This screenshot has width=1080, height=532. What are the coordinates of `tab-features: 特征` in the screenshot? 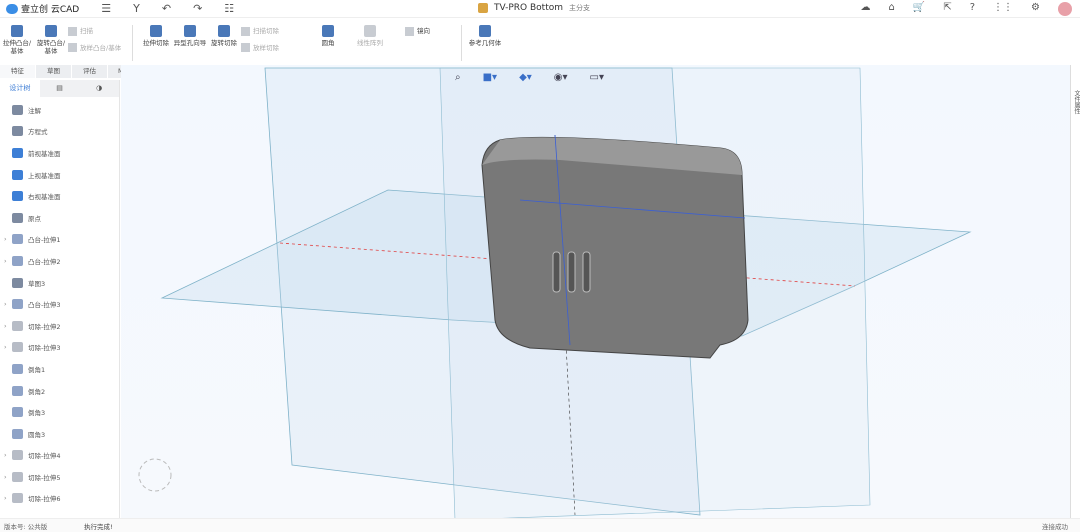 It's located at (18, 71).